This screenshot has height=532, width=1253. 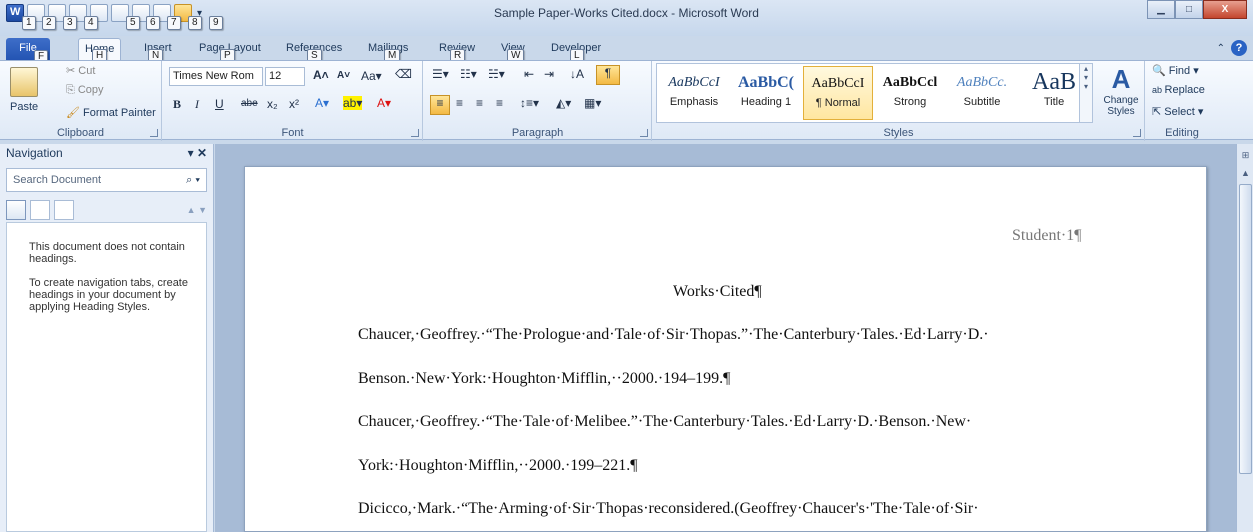 I want to click on copy-button: ⎘ Copy, so click(x=85, y=90).